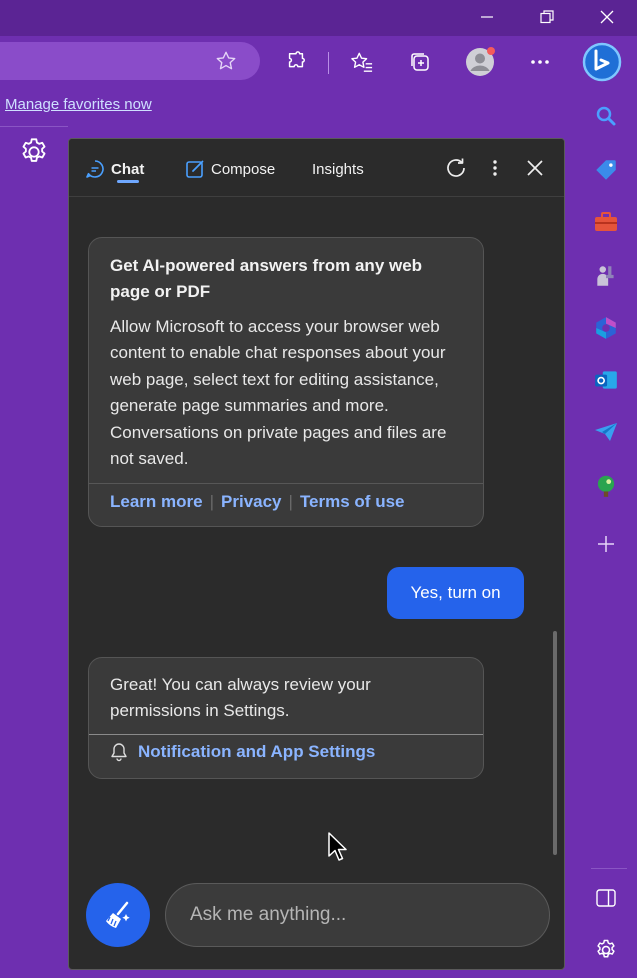 Image resolution: width=637 pixels, height=978 pixels. I want to click on favorite-star-button, so click(226, 61).